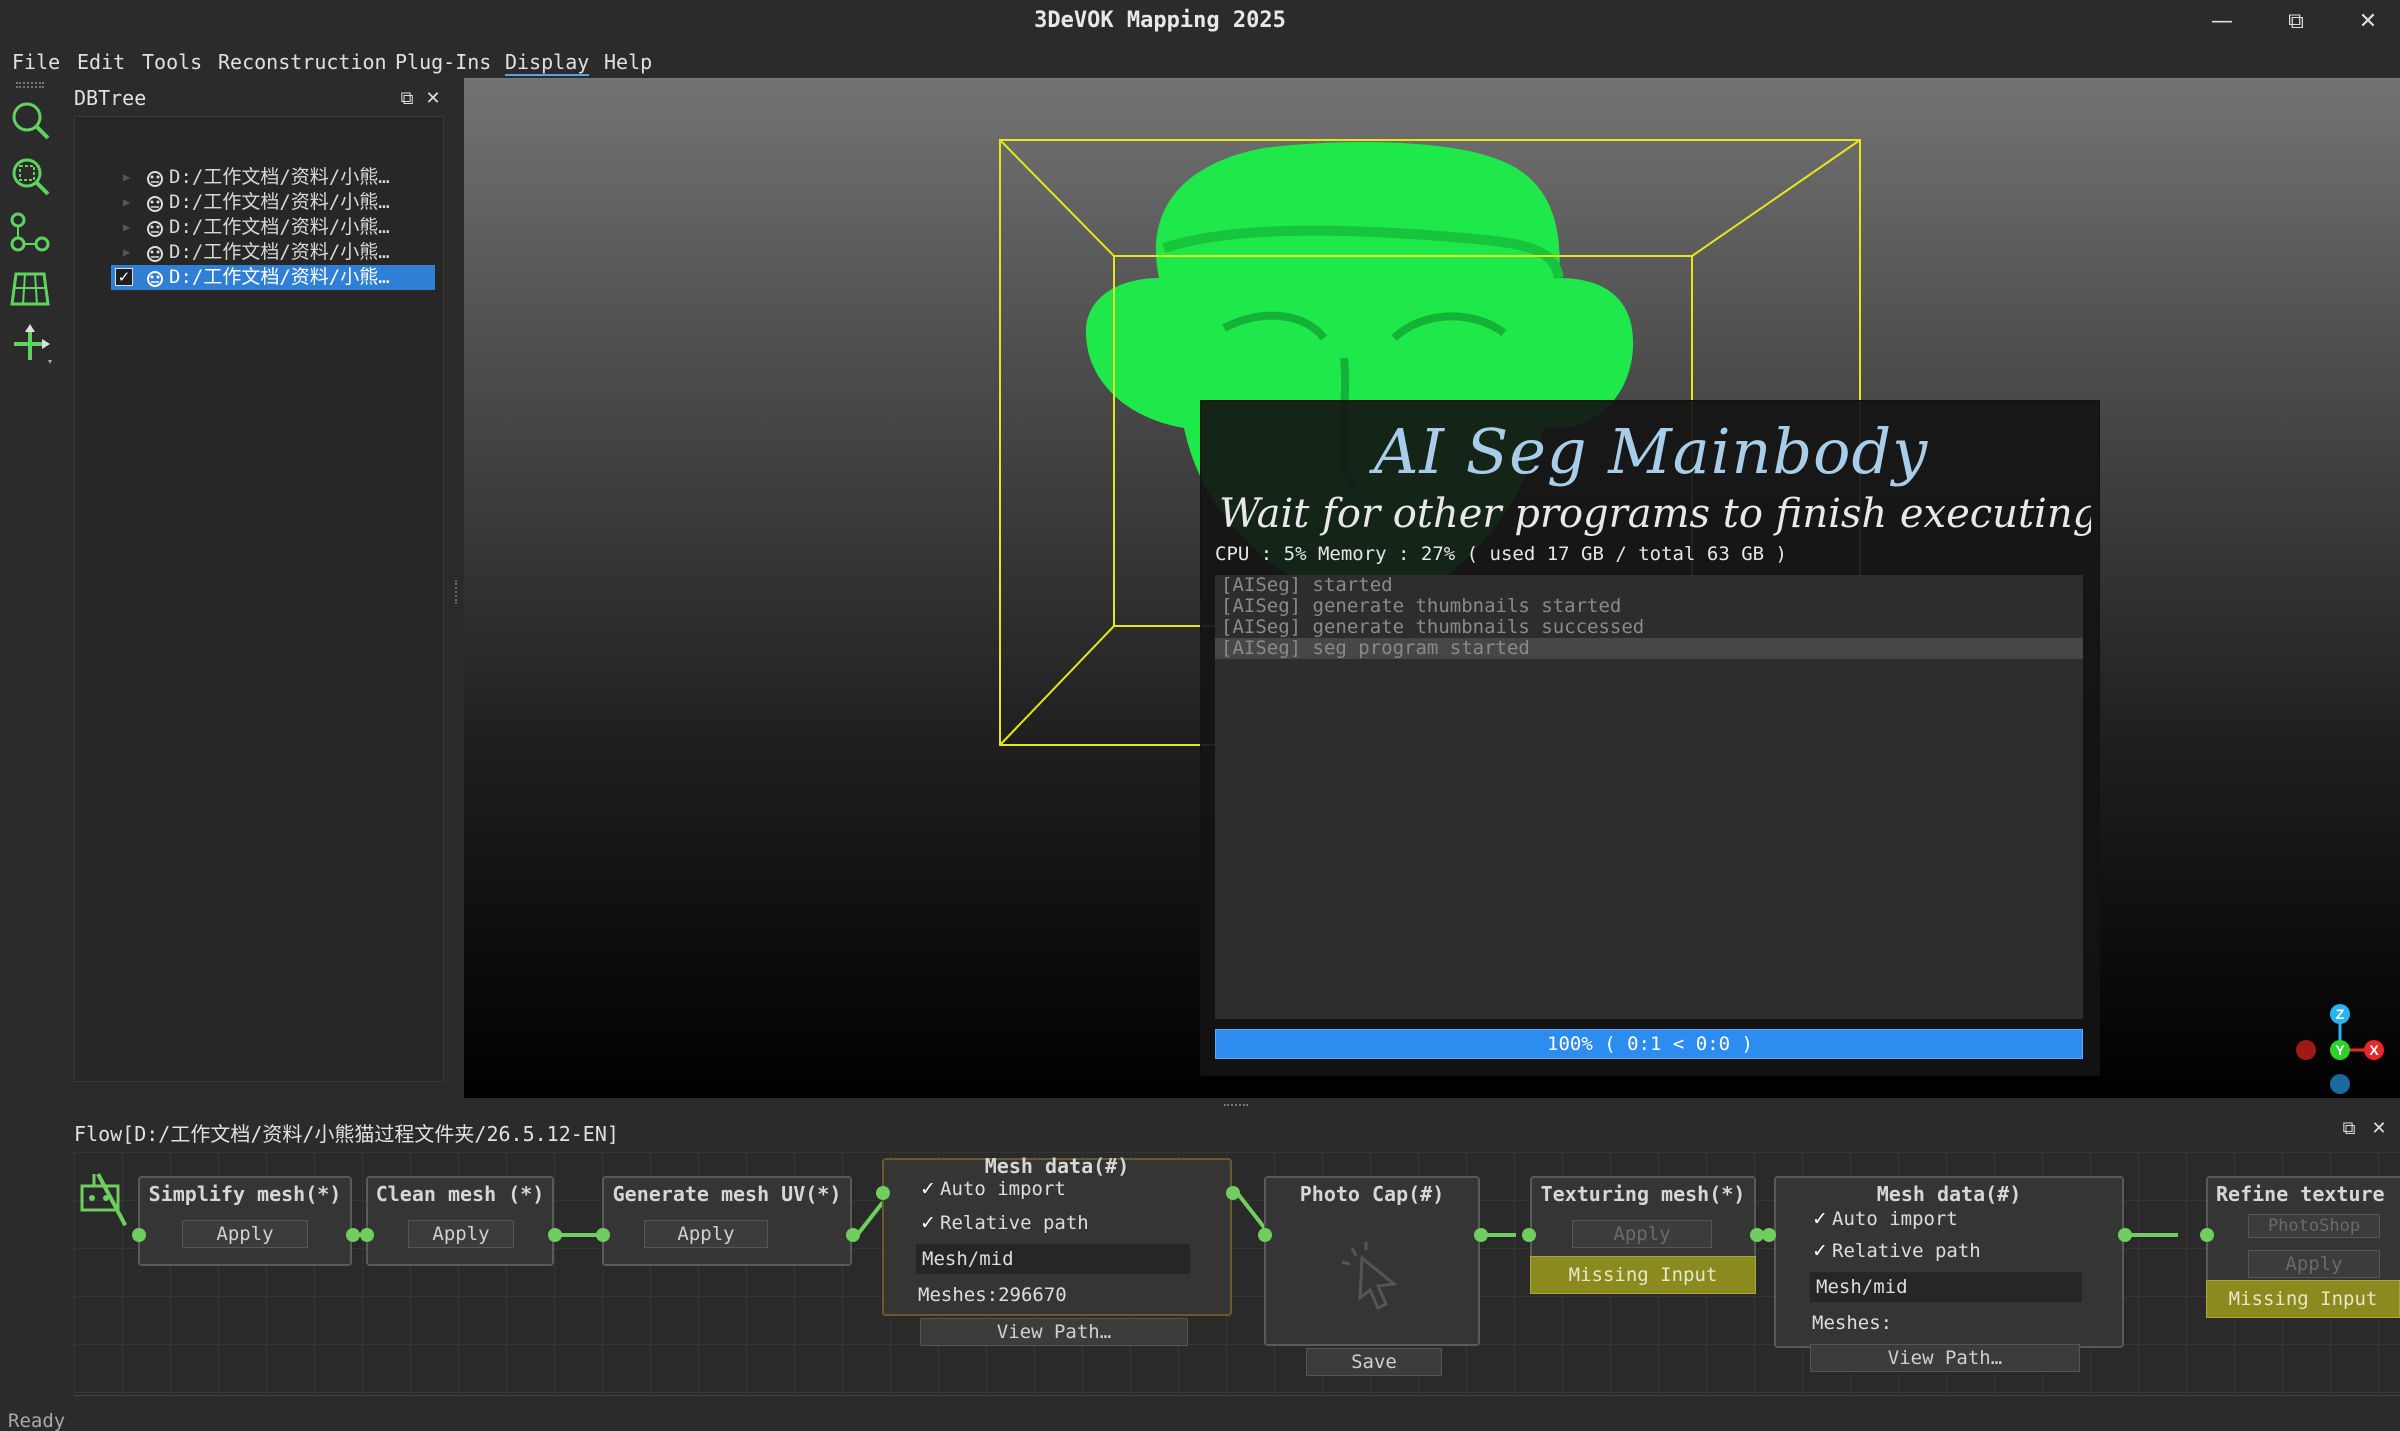  Describe the element at coordinates (2296, 22) in the screenshot. I see `restore-button: ⧉` at that location.